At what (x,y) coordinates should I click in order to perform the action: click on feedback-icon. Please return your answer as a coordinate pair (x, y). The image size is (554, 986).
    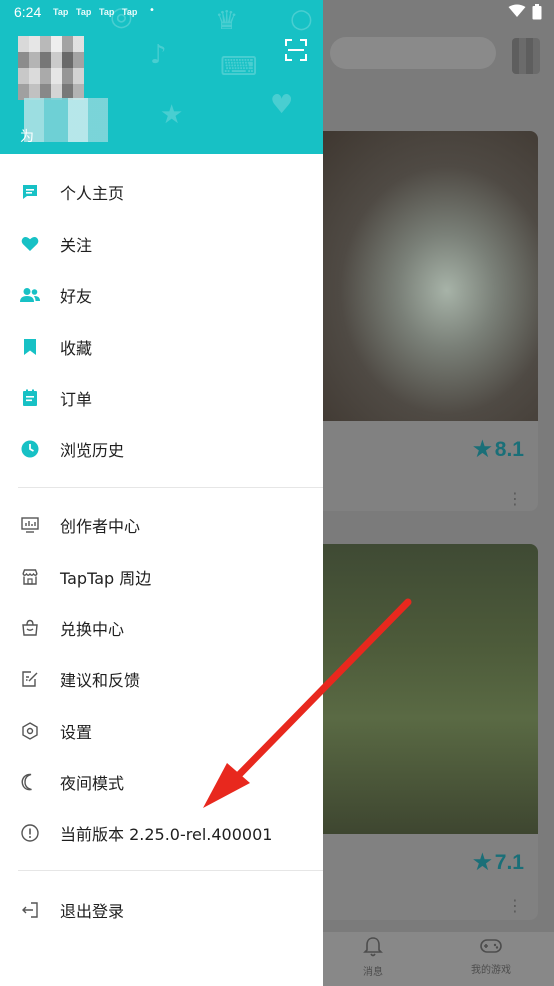
    Looking at the image, I should click on (30, 679).